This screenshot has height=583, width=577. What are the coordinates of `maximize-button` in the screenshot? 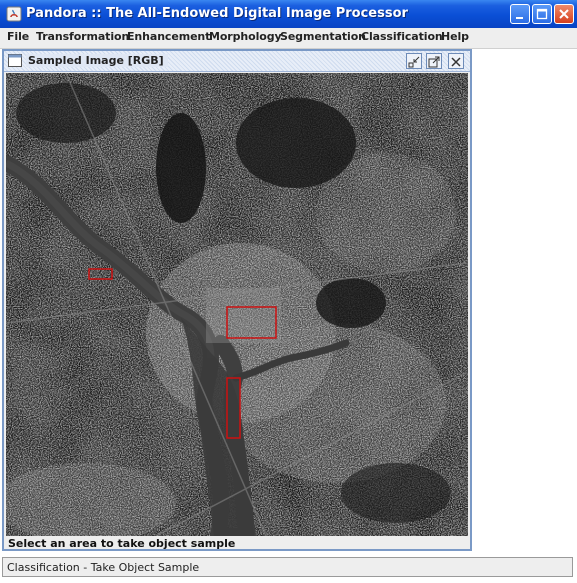 It's located at (542, 14).